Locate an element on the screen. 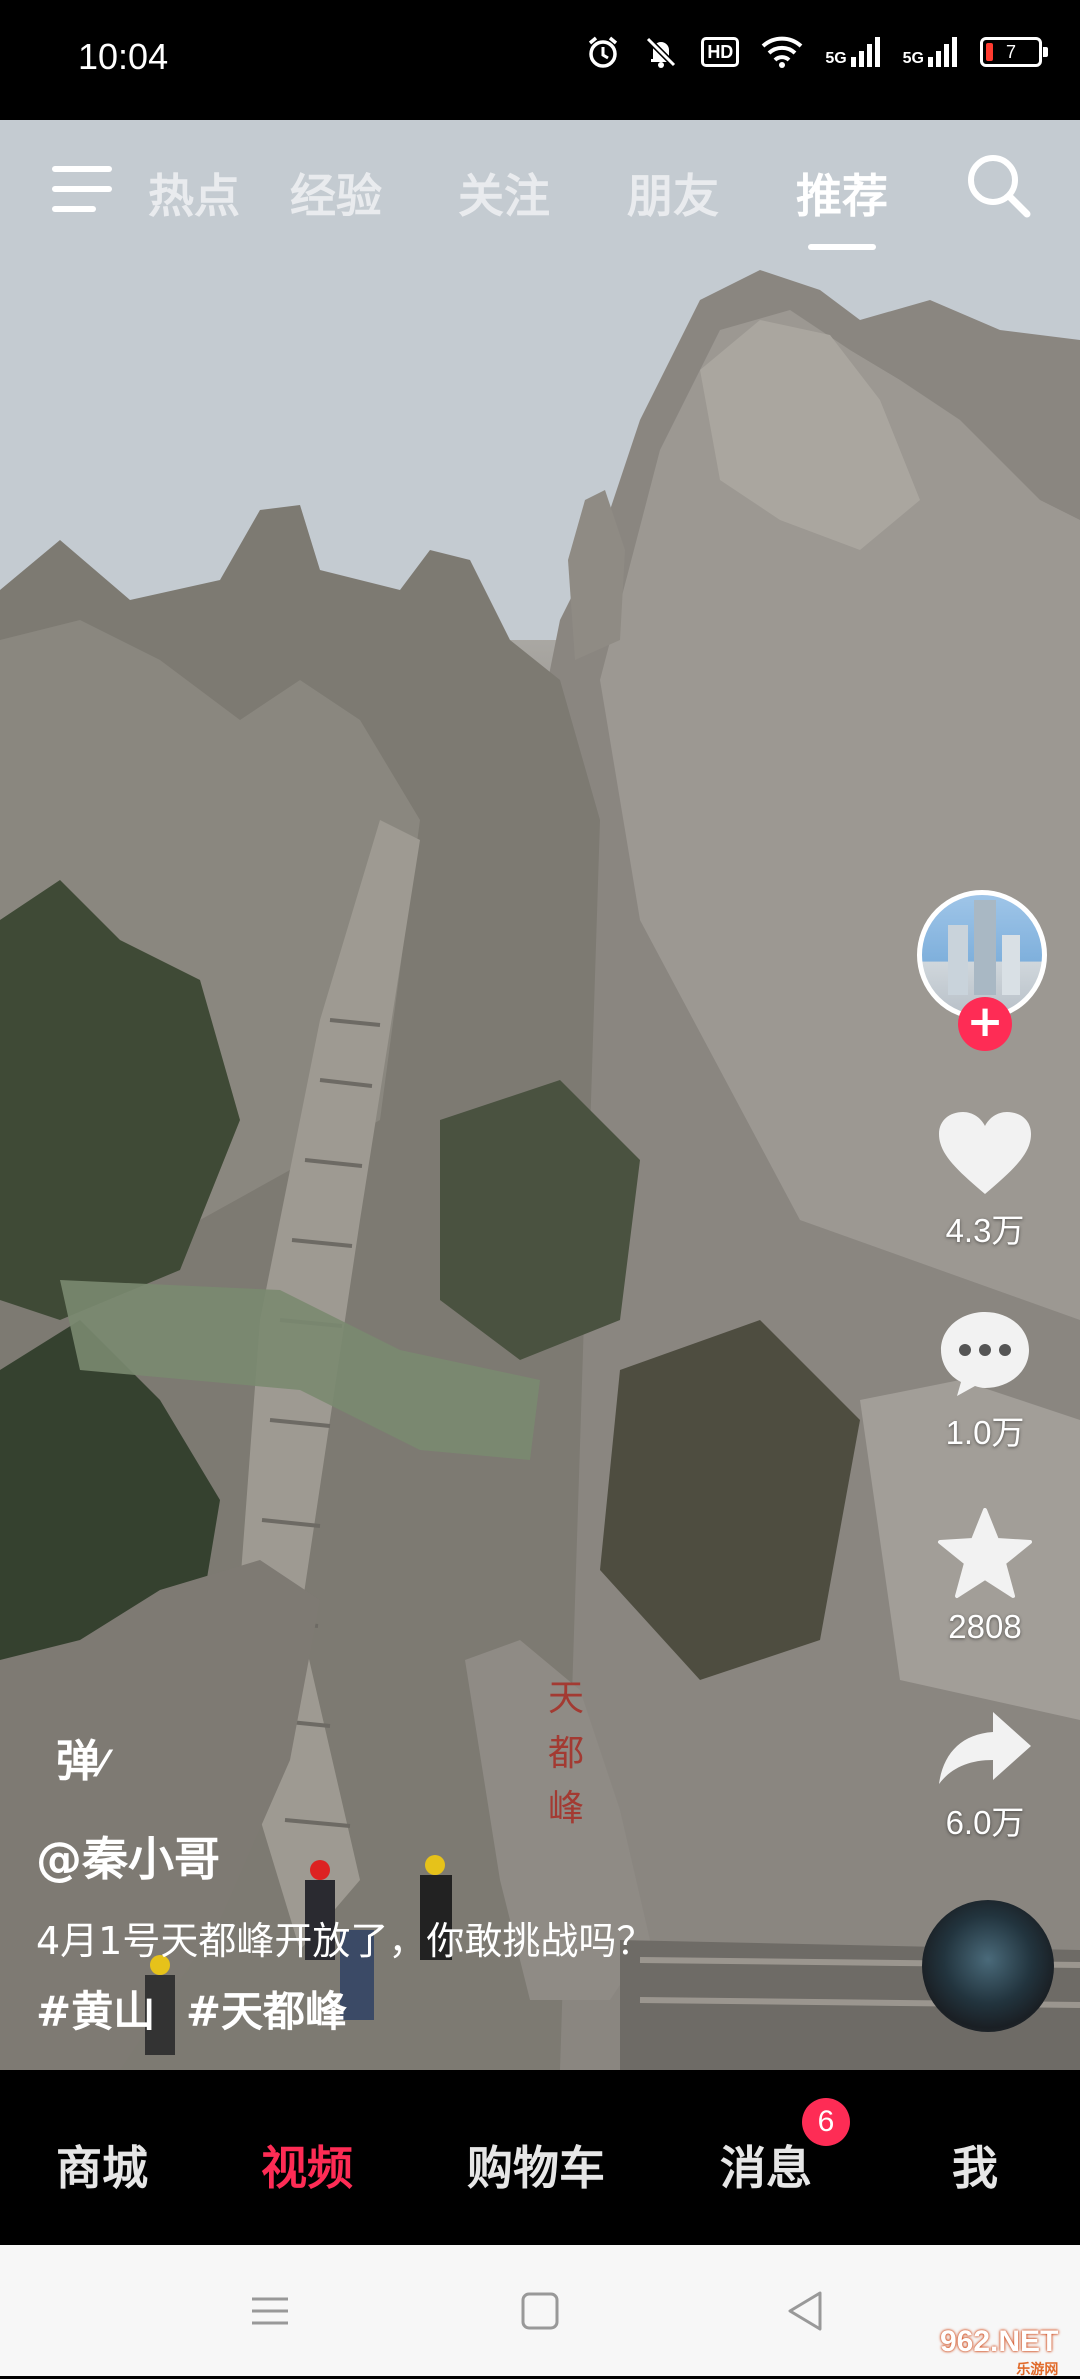 The height and width of the screenshot is (2379, 1080). status-icons: HD 5G 5G 7 is located at coordinates (816, 52).